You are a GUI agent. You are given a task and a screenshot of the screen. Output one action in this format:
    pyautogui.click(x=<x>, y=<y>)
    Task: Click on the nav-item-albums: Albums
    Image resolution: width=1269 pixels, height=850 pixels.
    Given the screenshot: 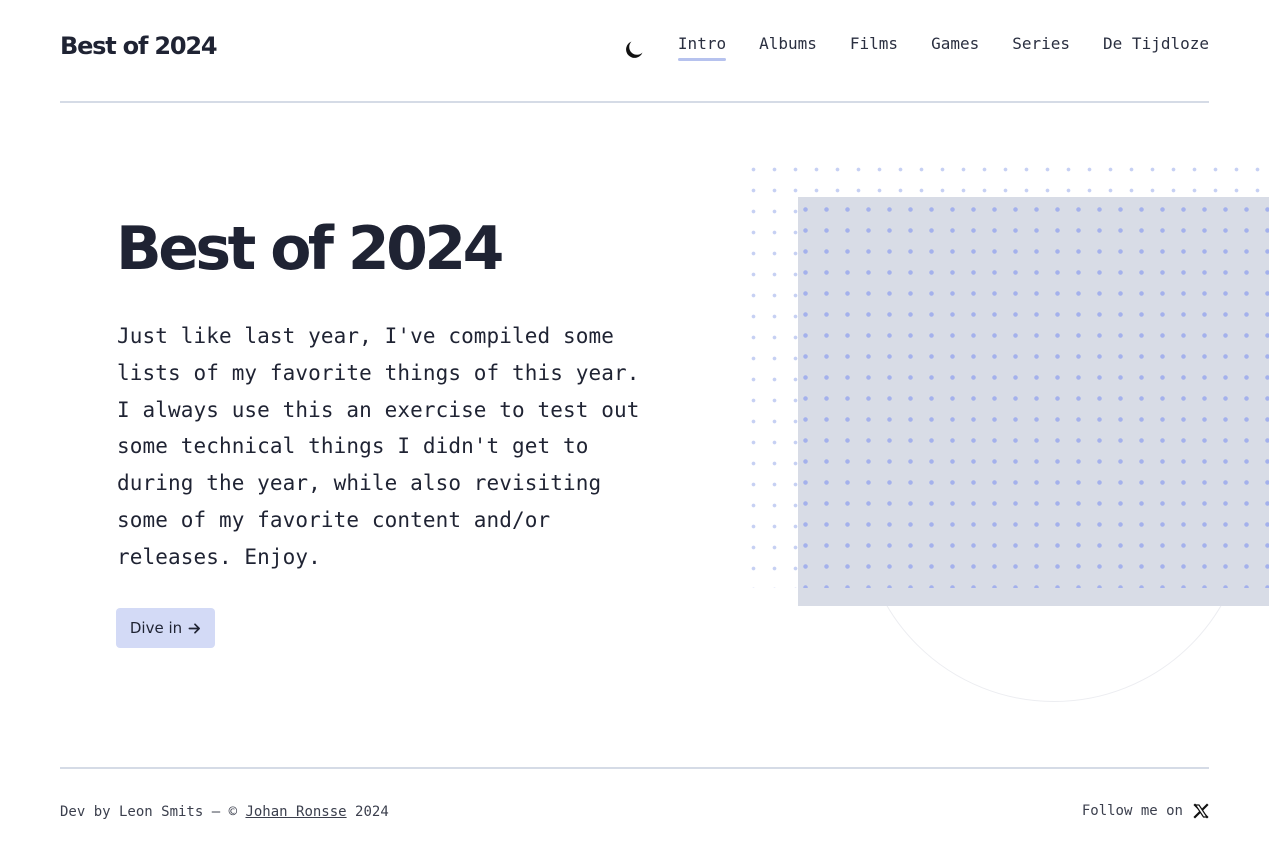 What is the action you would take?
    pyautogui.click(x=788, y=47)
    